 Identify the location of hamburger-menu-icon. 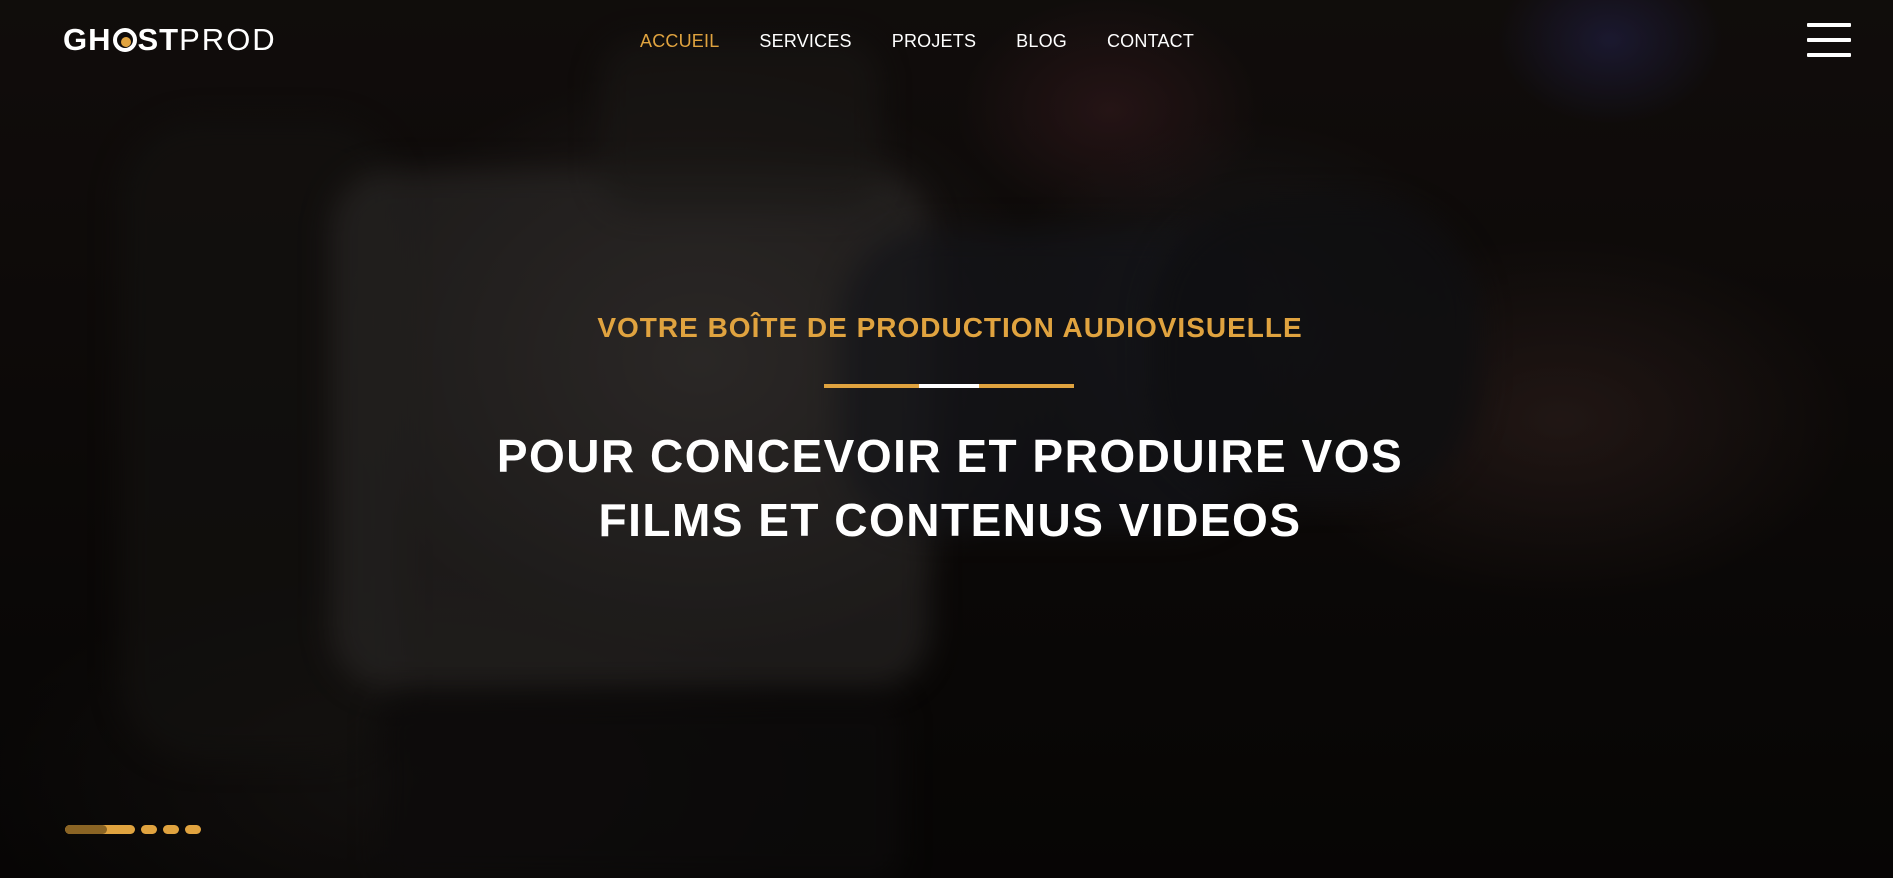
(1829, 41).